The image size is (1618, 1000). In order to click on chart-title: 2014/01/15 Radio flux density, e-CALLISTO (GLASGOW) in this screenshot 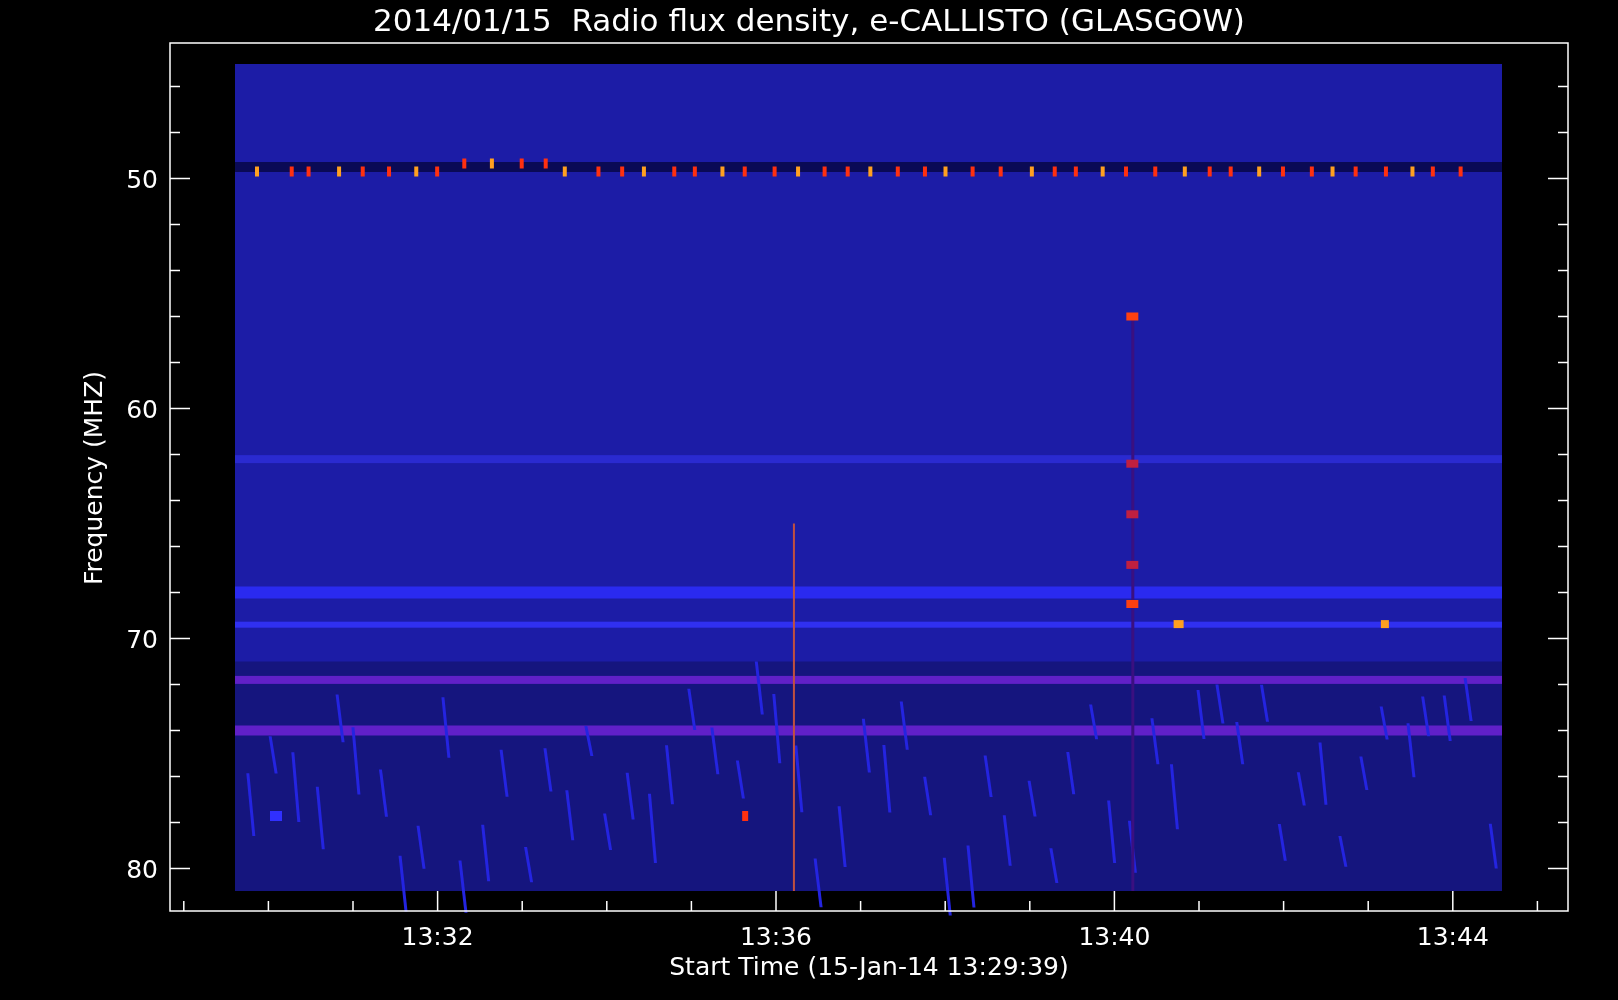, I will do `click(809, 20)`.